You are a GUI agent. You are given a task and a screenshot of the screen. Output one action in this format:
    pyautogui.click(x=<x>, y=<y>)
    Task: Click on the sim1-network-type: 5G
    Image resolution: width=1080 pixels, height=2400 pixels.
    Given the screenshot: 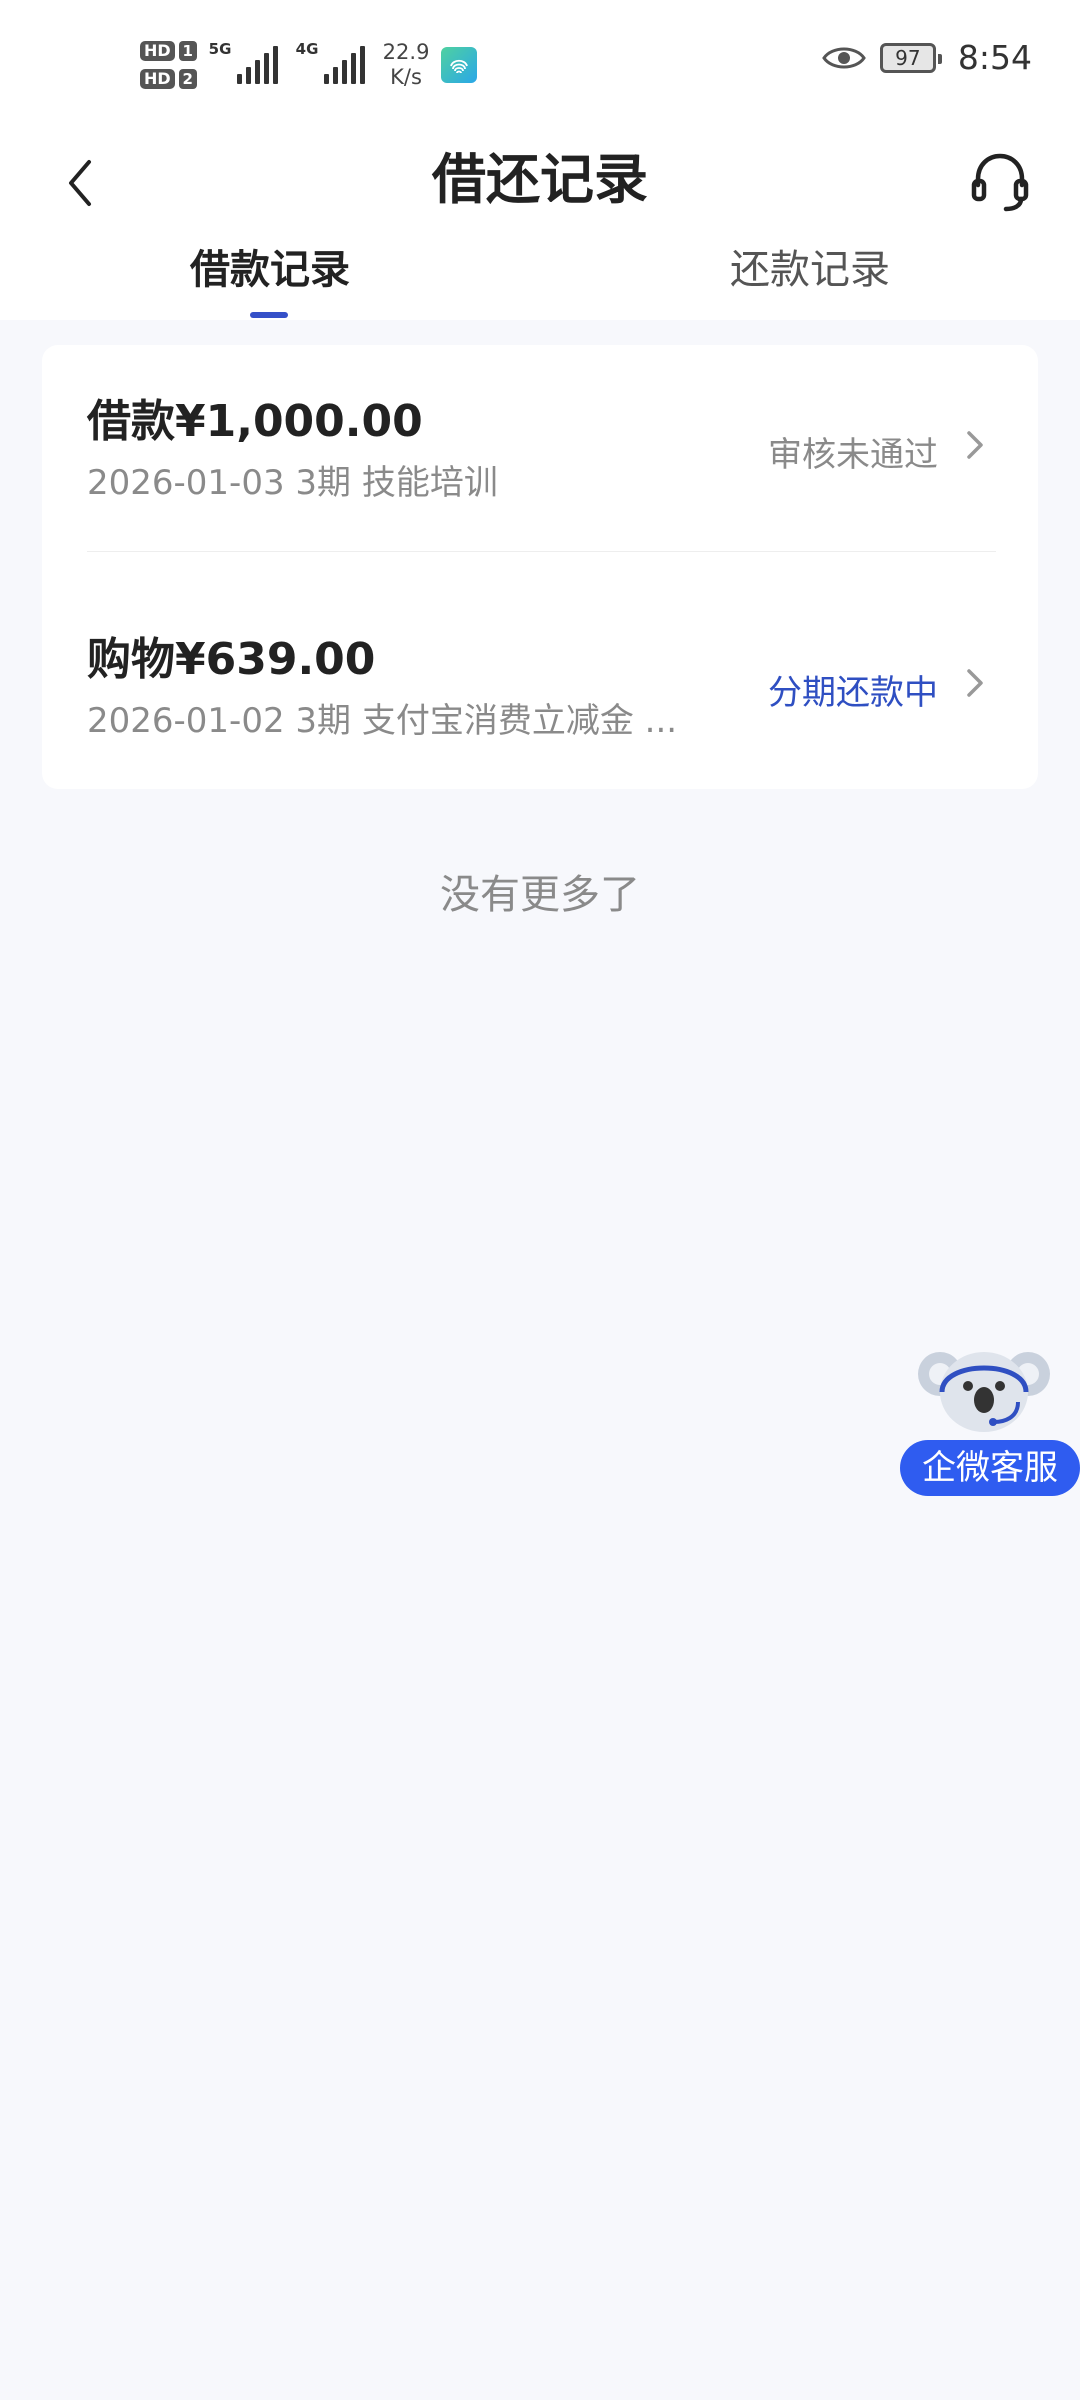 What is the action you would take?
    pyautogui.click(x=220, y=49)
    